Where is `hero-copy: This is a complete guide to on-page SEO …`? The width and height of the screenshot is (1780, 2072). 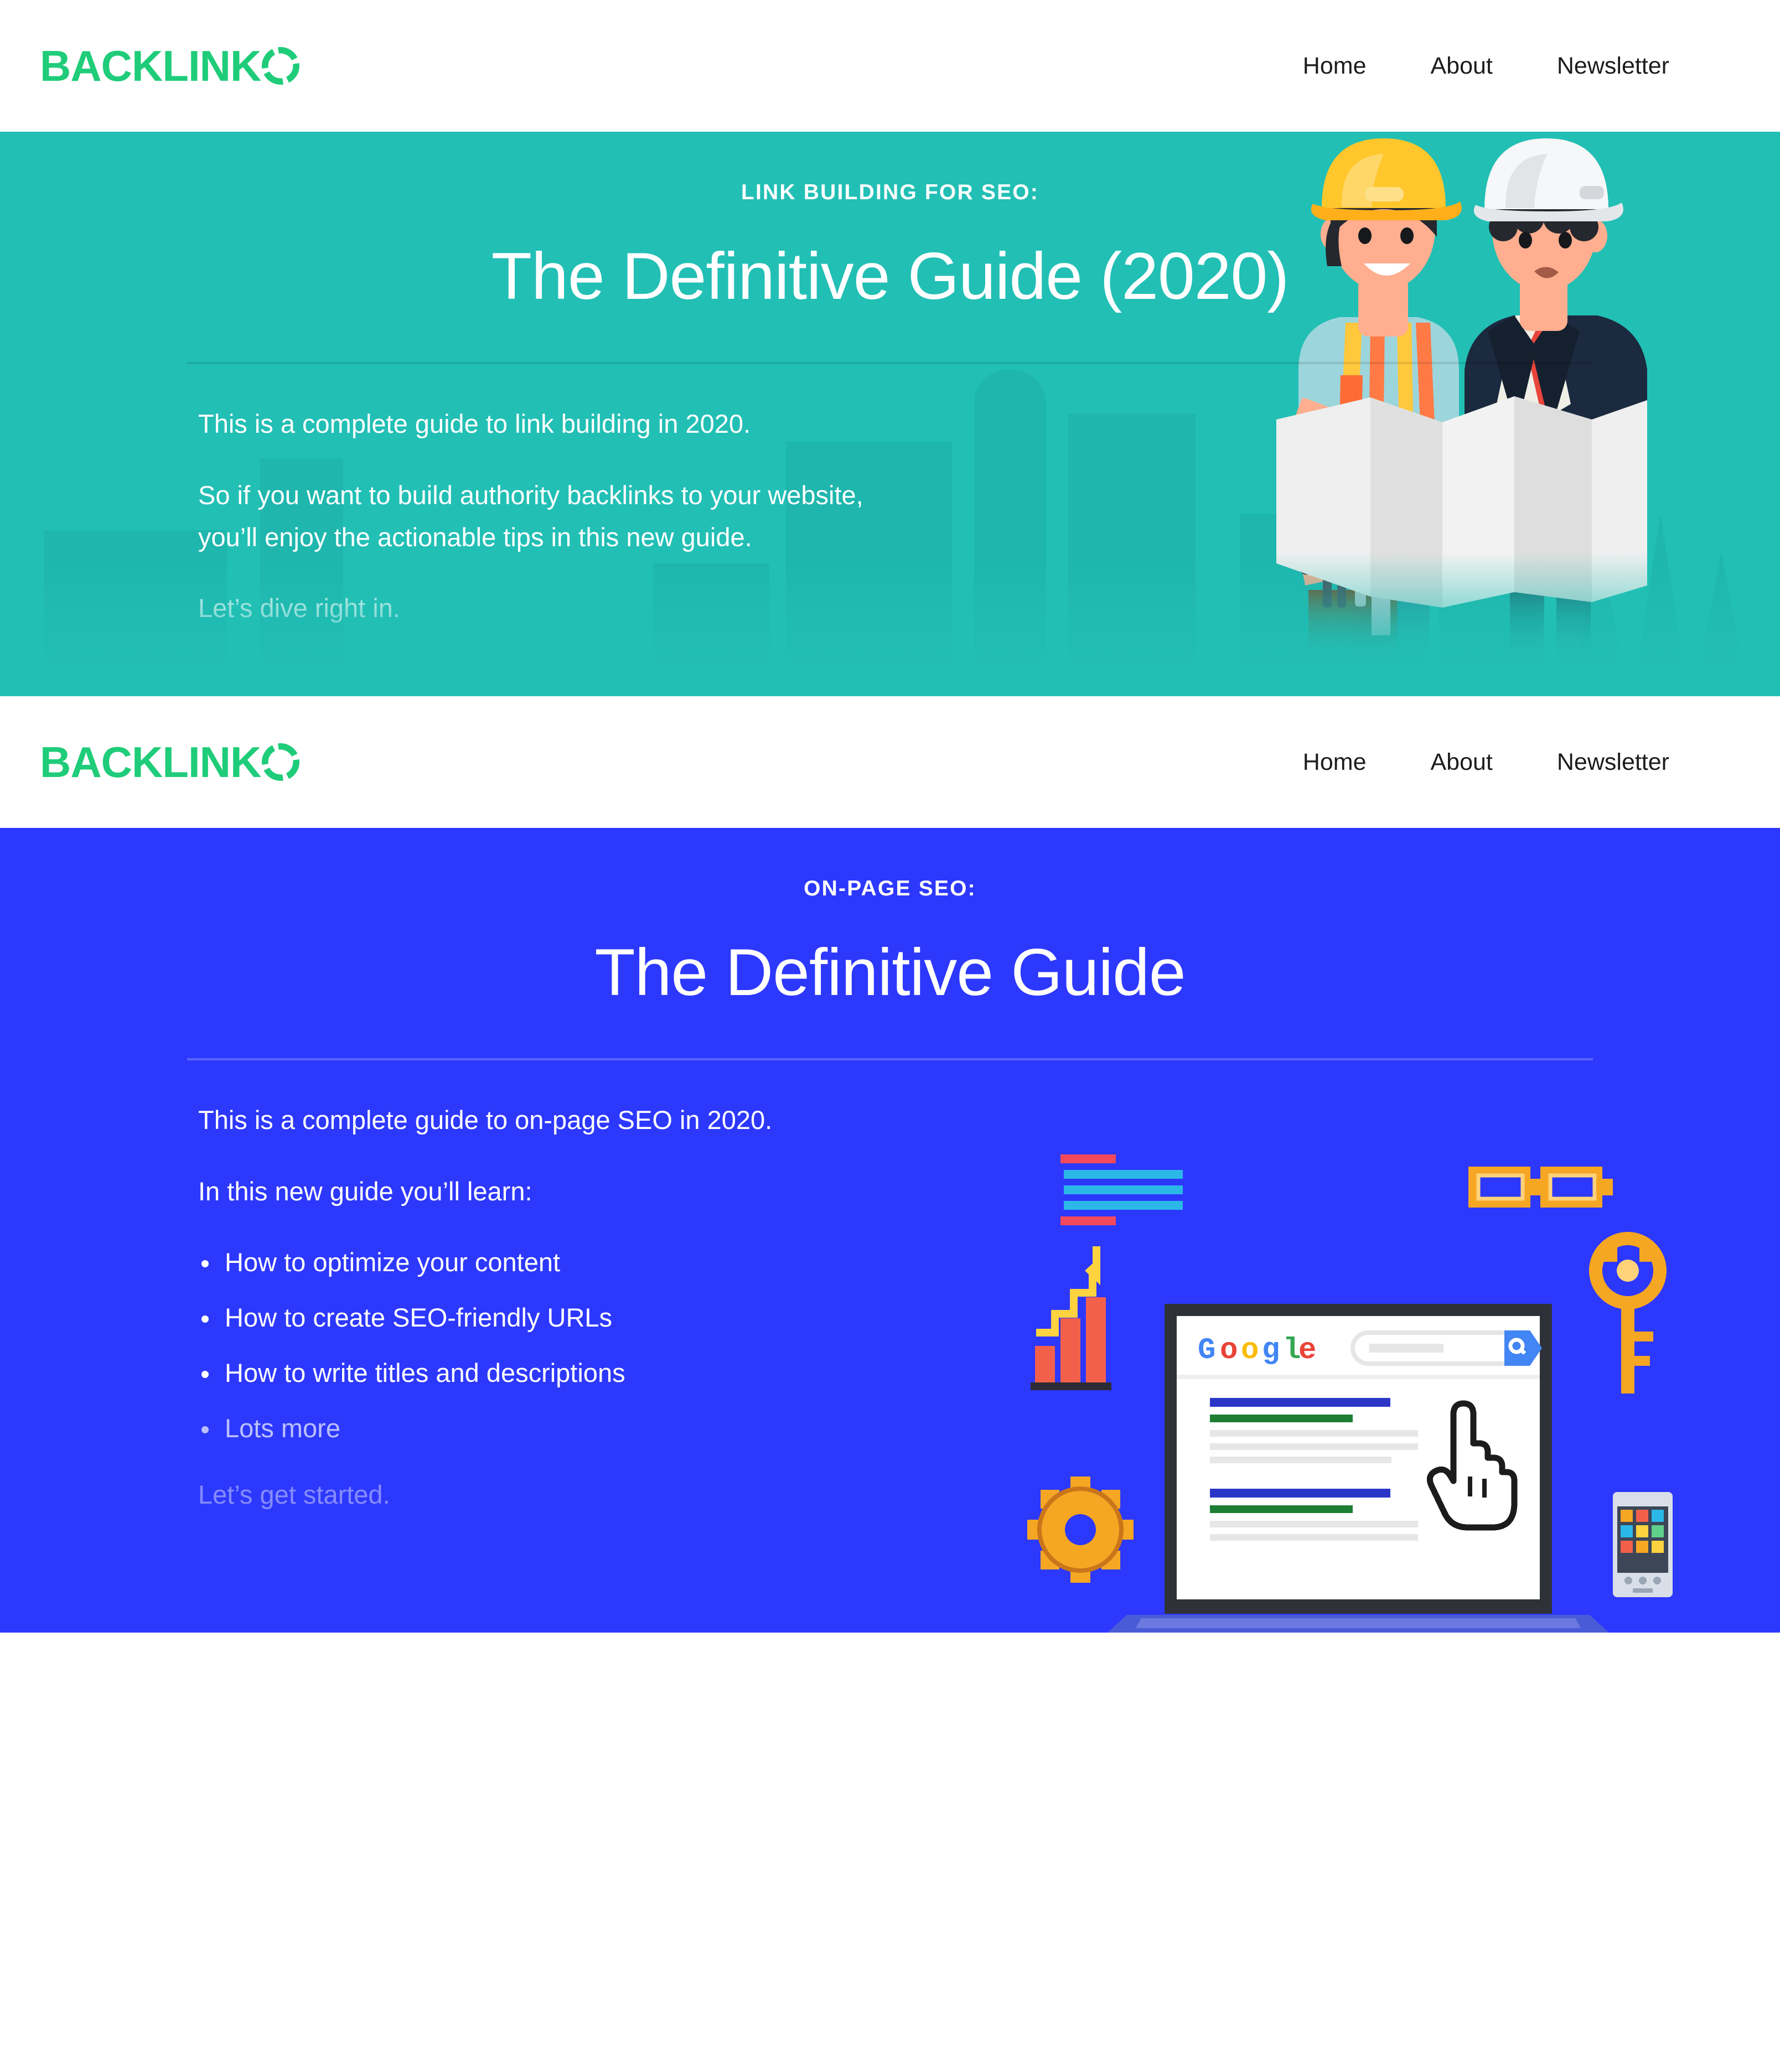 hero-copy: This is a complete guide to on-page SEO … is located at coordinates (533, 1322).